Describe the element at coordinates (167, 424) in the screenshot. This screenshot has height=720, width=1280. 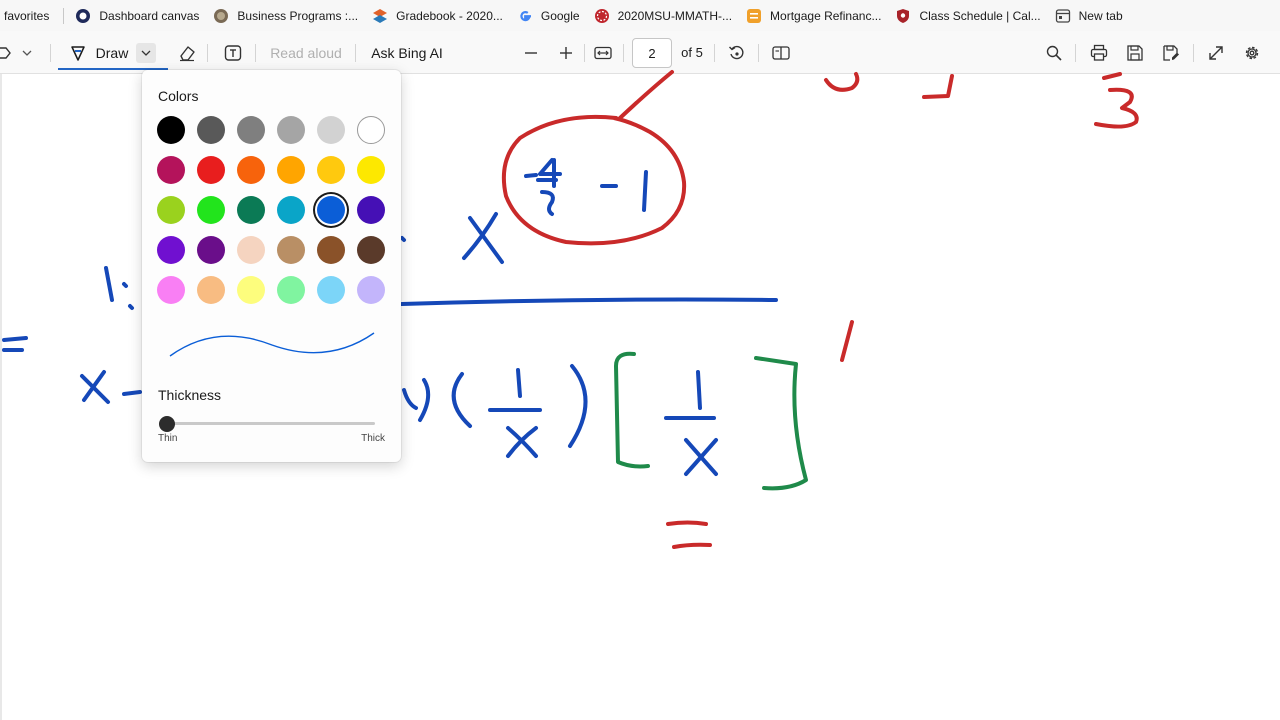
I see `thickness-slider-thumb` at that location.